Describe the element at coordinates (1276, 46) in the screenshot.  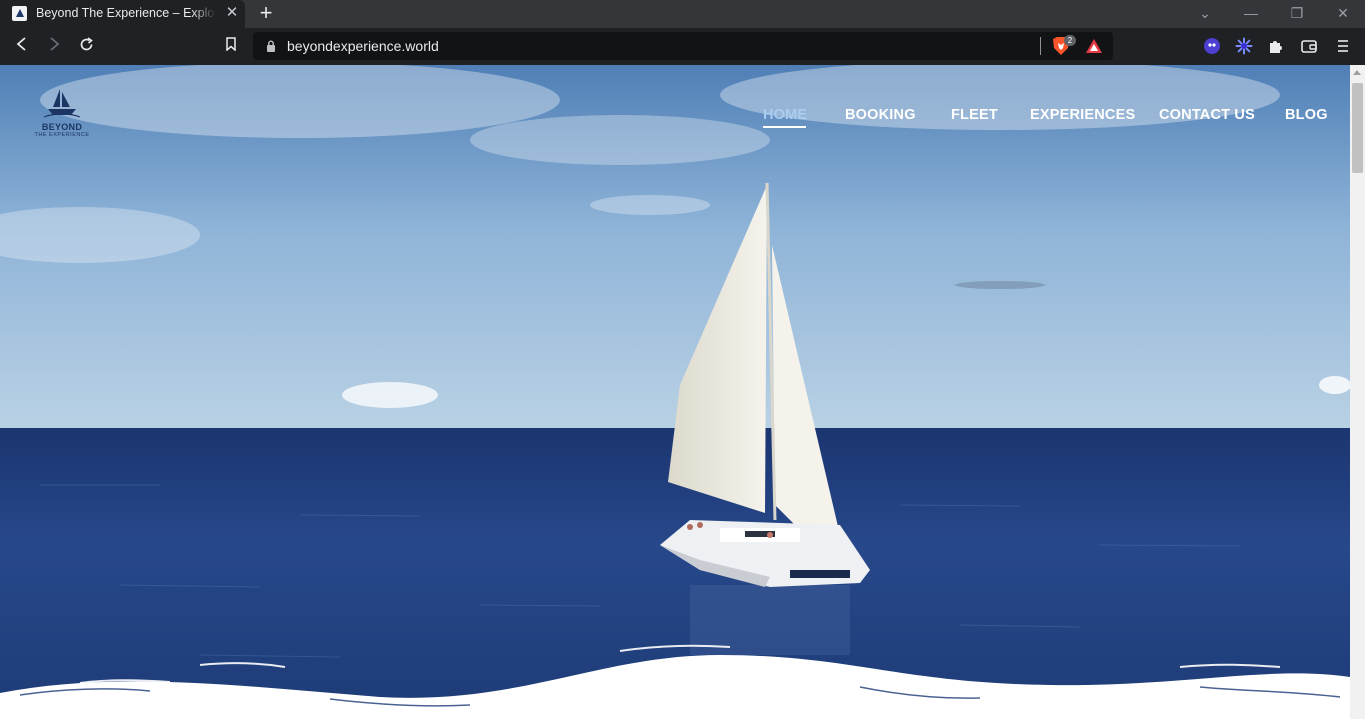
I see `puzzle-extensions-icon` at that location.